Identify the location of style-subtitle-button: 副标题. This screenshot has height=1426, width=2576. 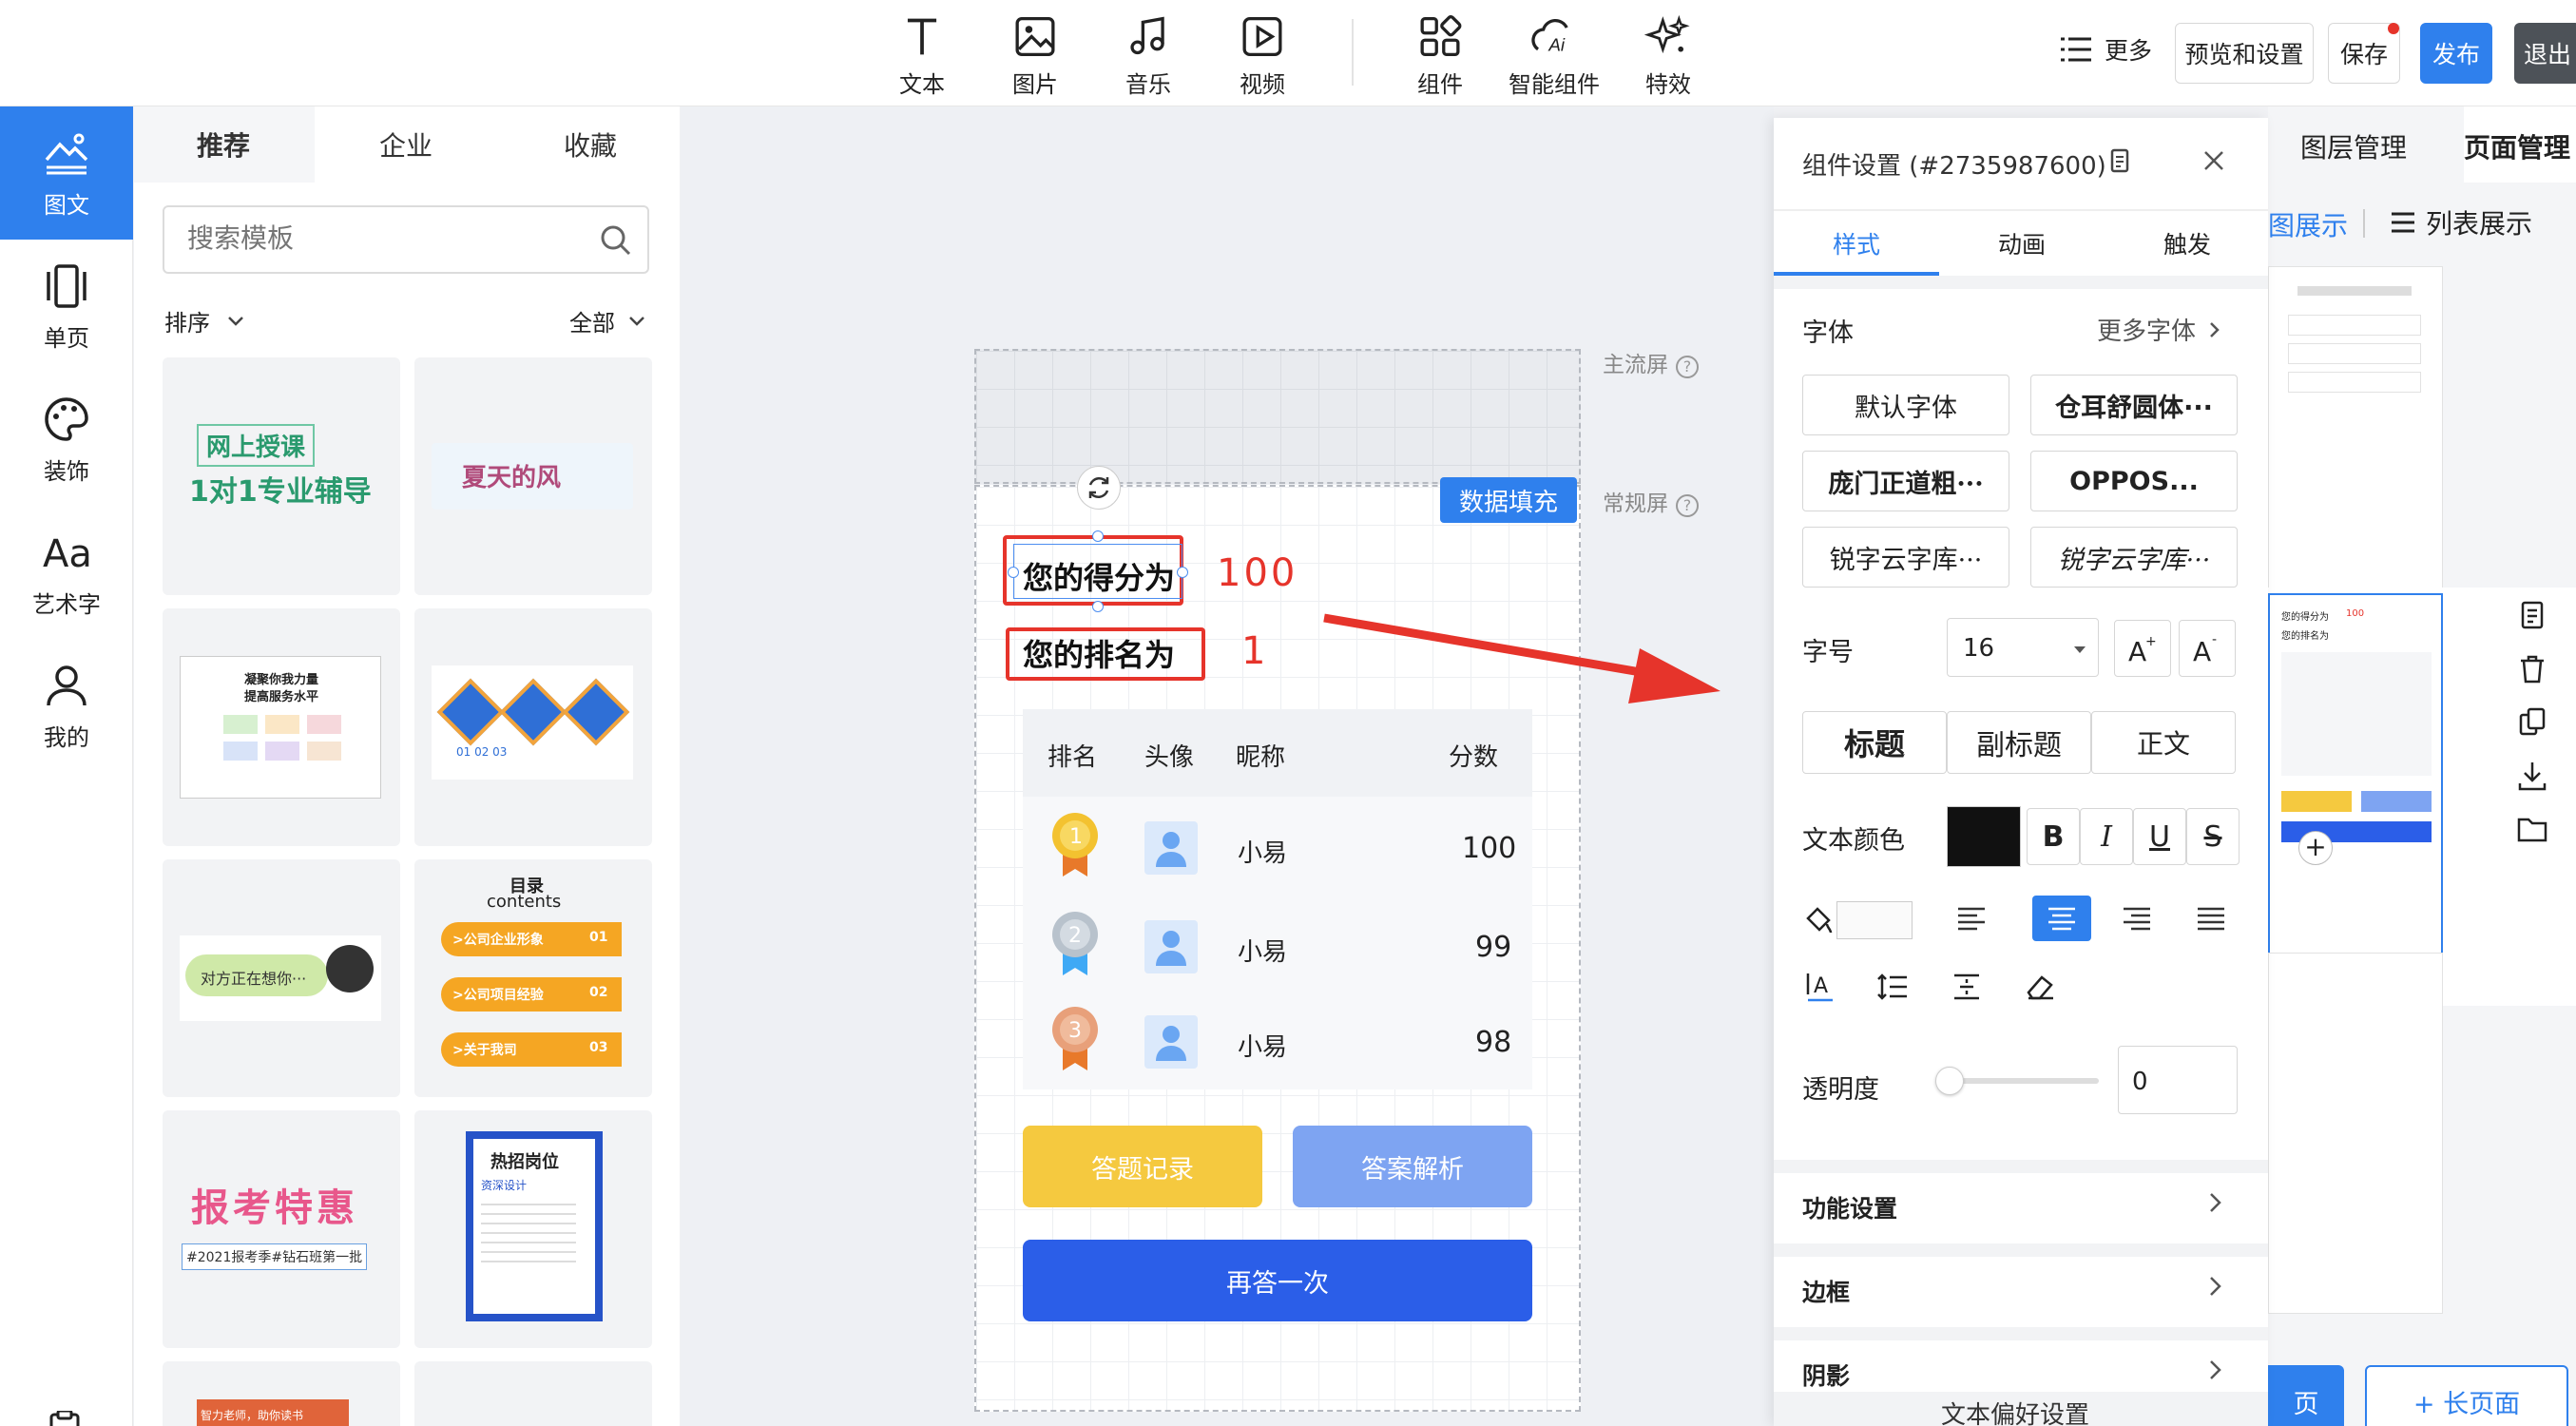
(2019, 742).